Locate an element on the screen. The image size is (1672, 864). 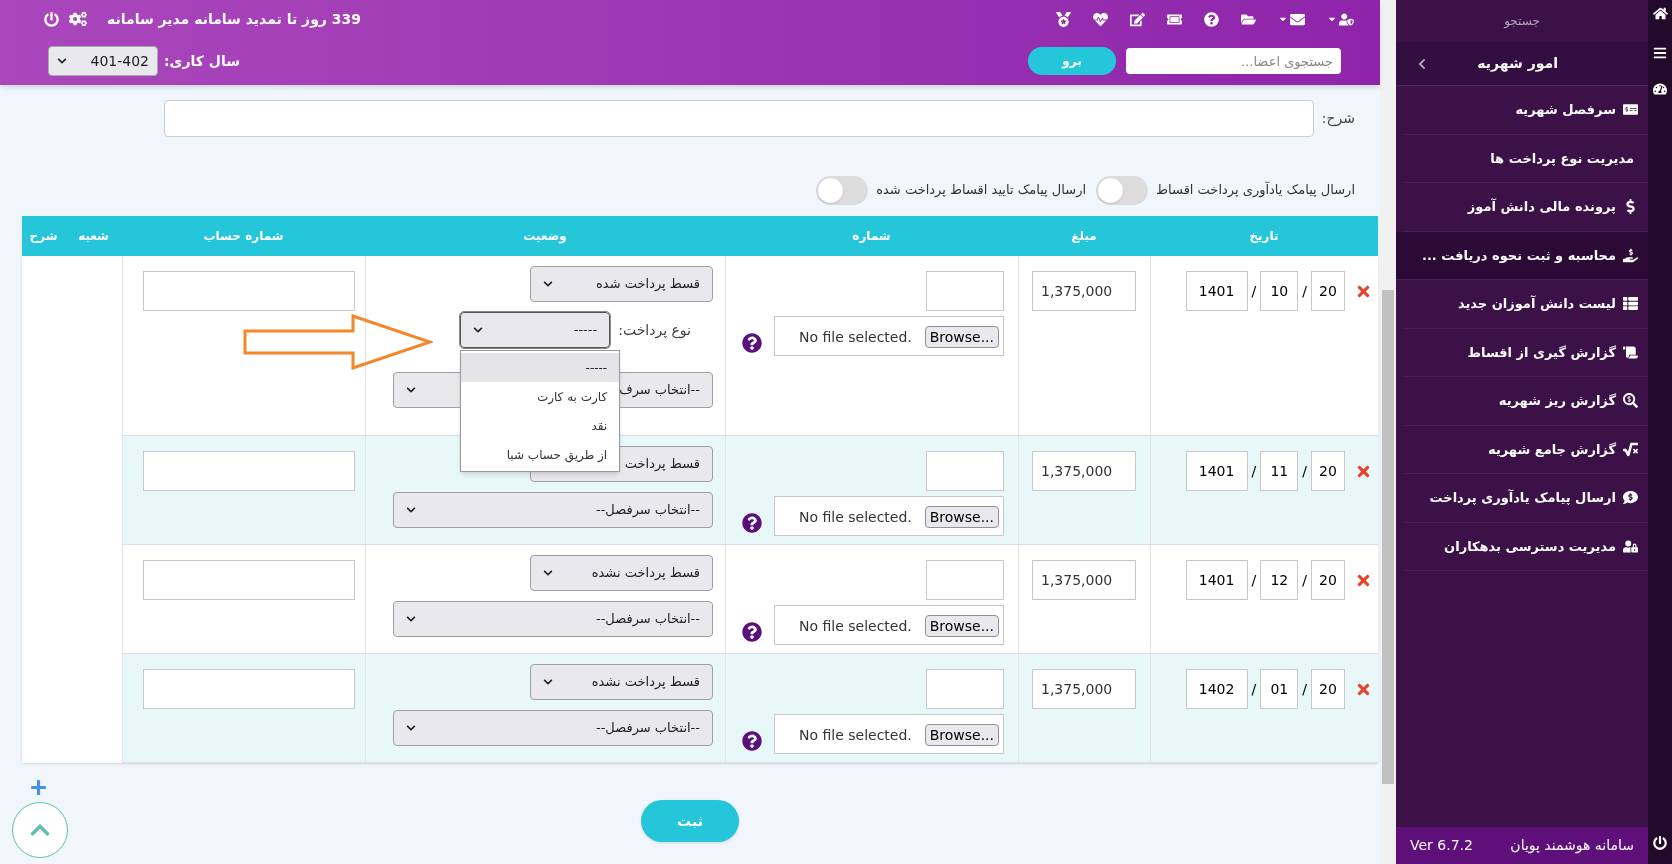
working-year-label: سال کاری: is located at coordinates (202, 61).